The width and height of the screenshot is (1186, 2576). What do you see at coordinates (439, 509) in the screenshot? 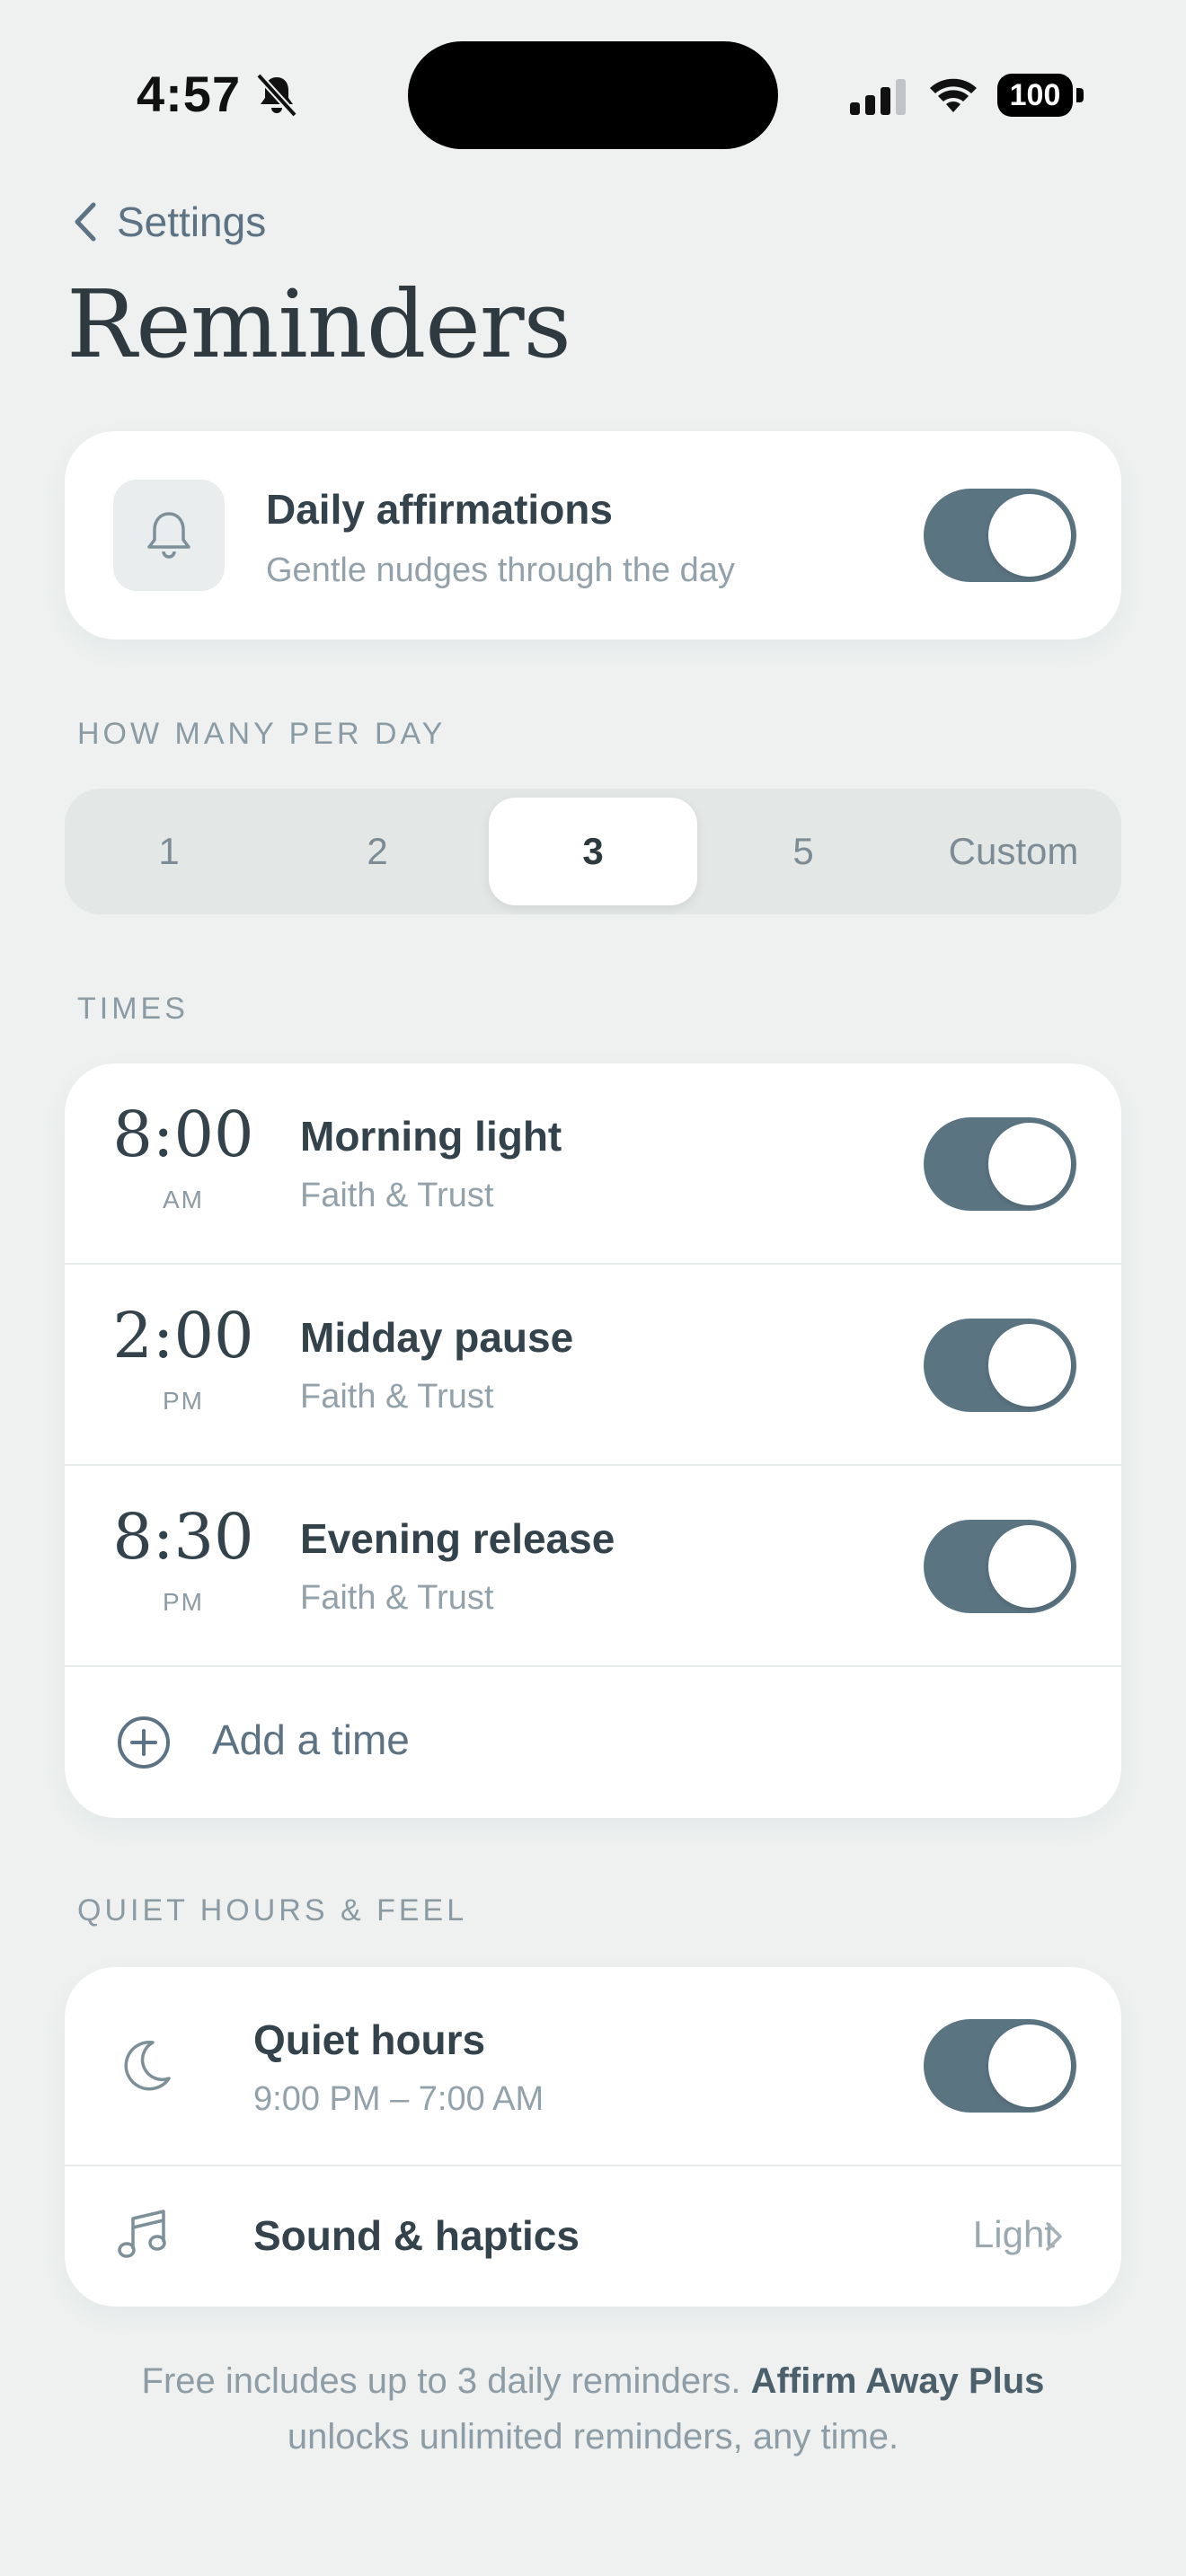
I see `daily-affirmations-title: Daily affirmations` at bounding box center [439, 509].